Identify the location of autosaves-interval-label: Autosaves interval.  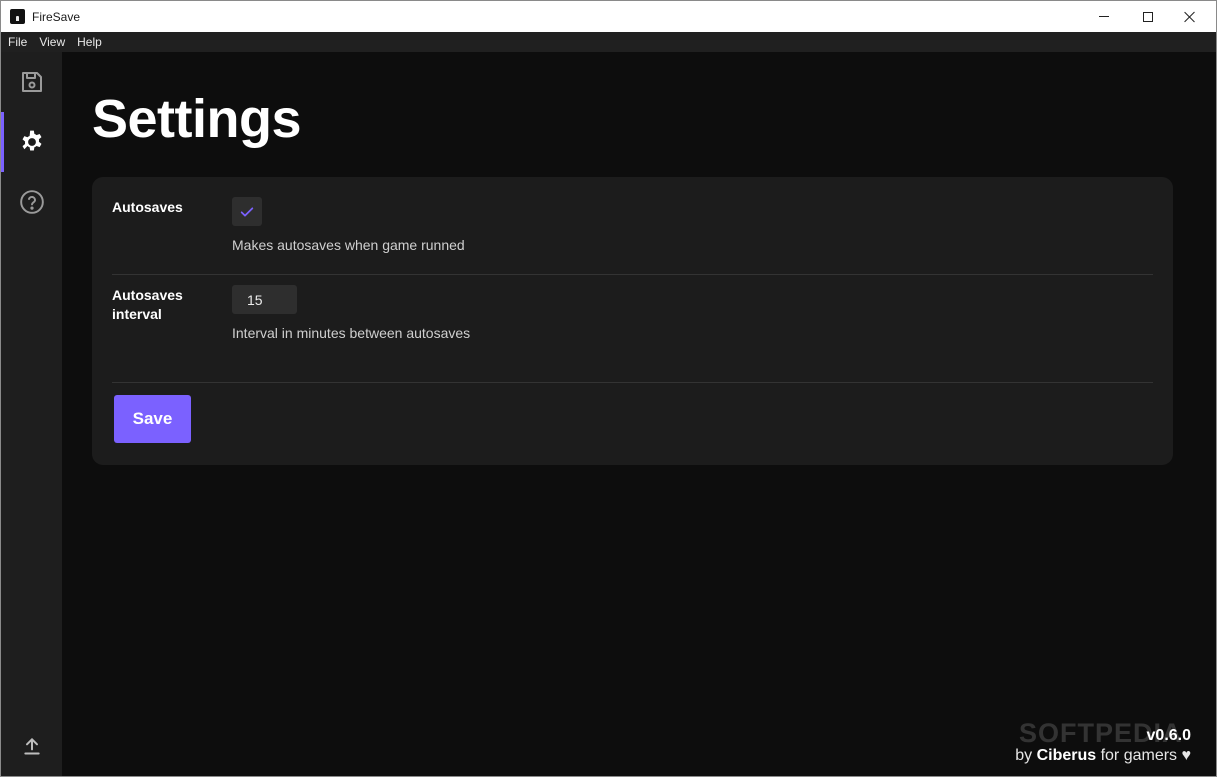
(147, 304).